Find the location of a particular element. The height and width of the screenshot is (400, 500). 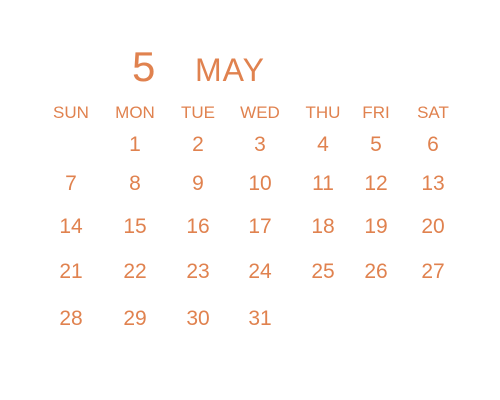

day-cell: 5 is located at coordinates (376, 144).